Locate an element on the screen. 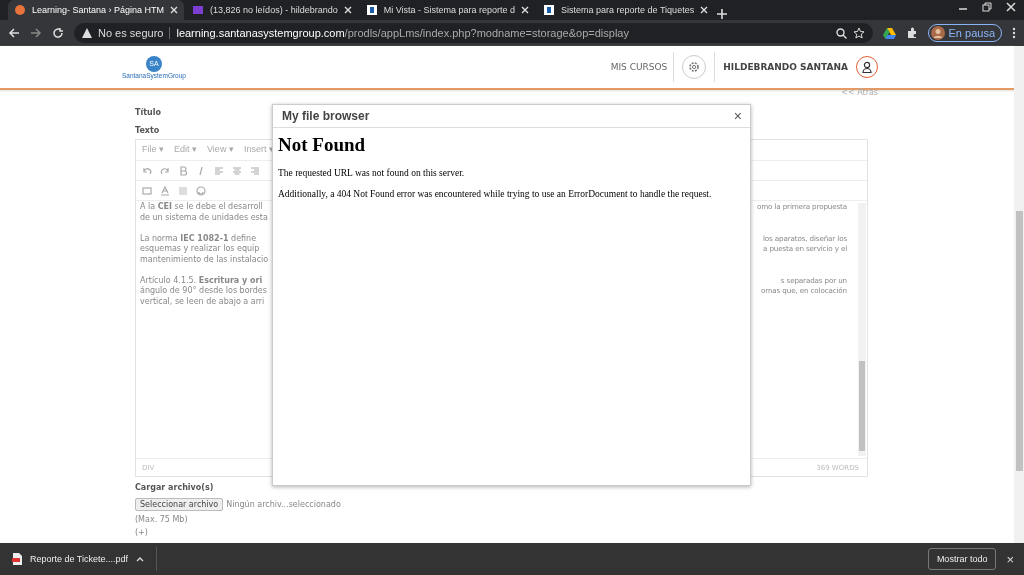  browser-tab: Learning- Santana › Página HTM is located at coordinates (96, 10).